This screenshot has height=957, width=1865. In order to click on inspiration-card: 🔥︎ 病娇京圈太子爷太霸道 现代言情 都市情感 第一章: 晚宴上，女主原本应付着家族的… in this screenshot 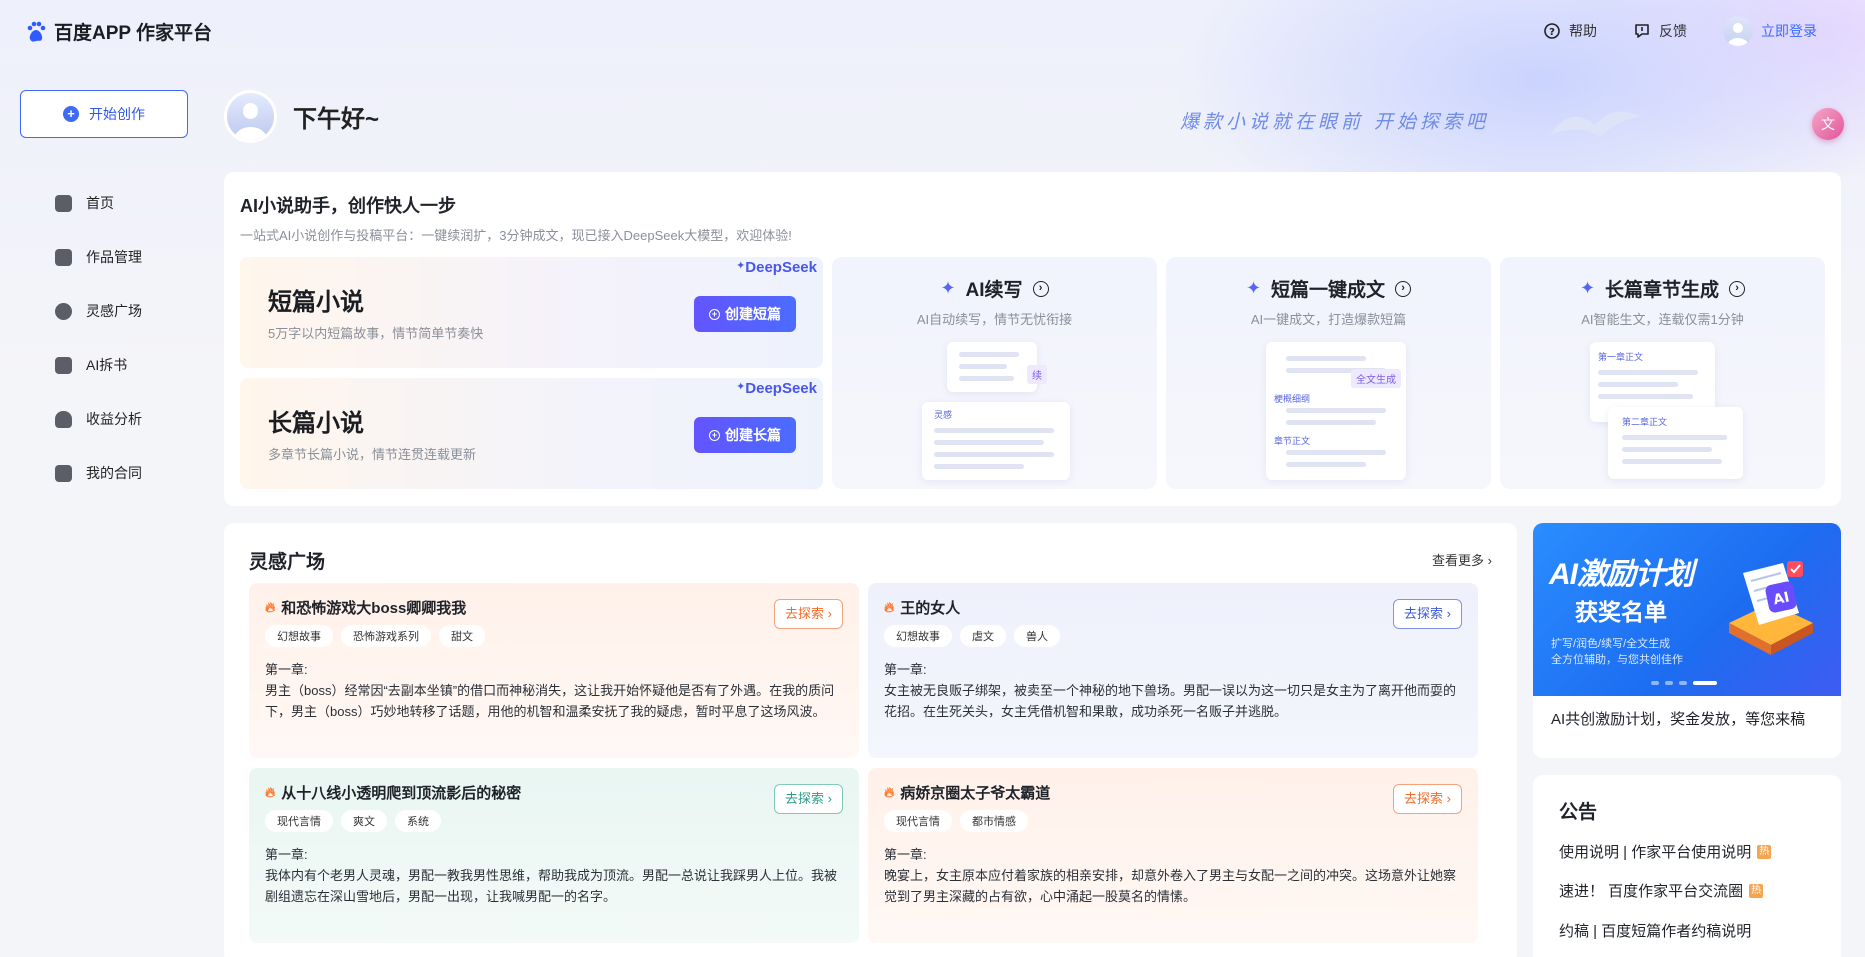, I will do `click(1173, 855)`.